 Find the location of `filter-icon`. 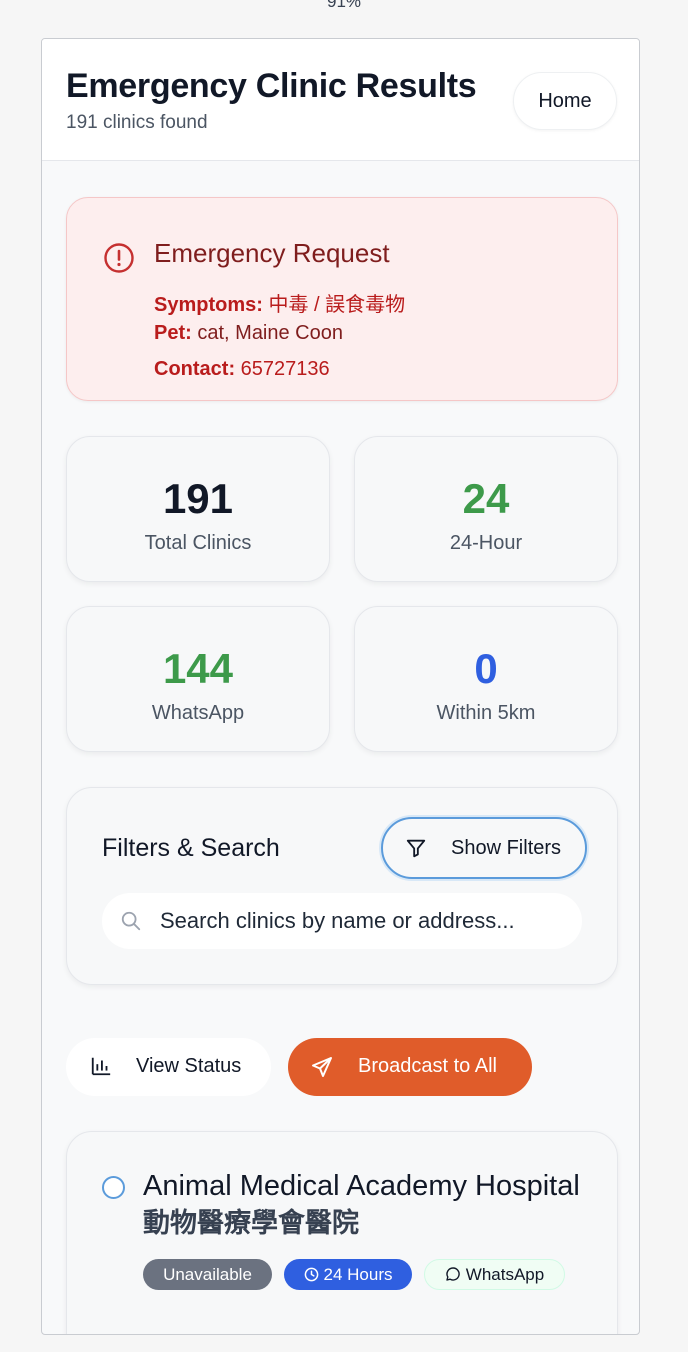

filter-icon is located at coordinates (416, 848).